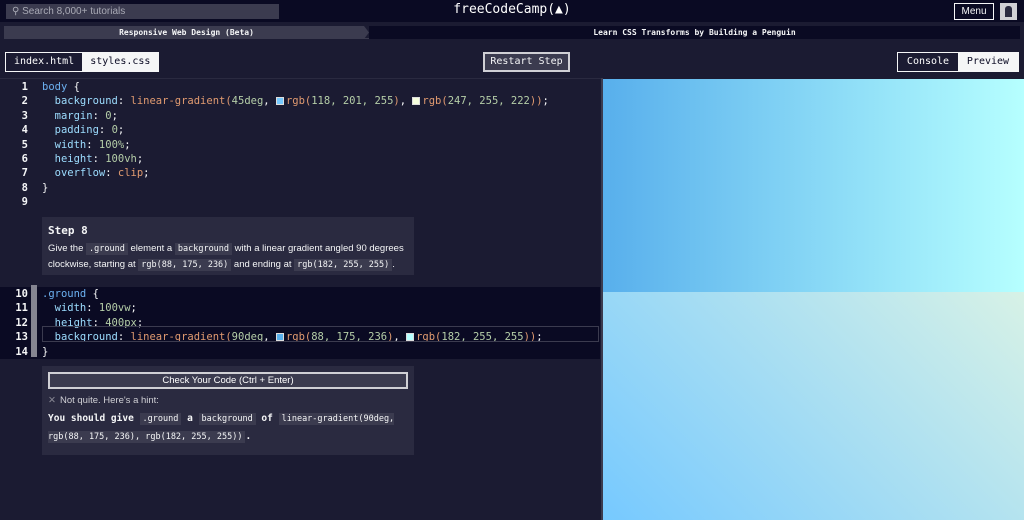  Describe the element at coordinates (21, 351) in the screenshot. I see `line-number: 14` at that location.